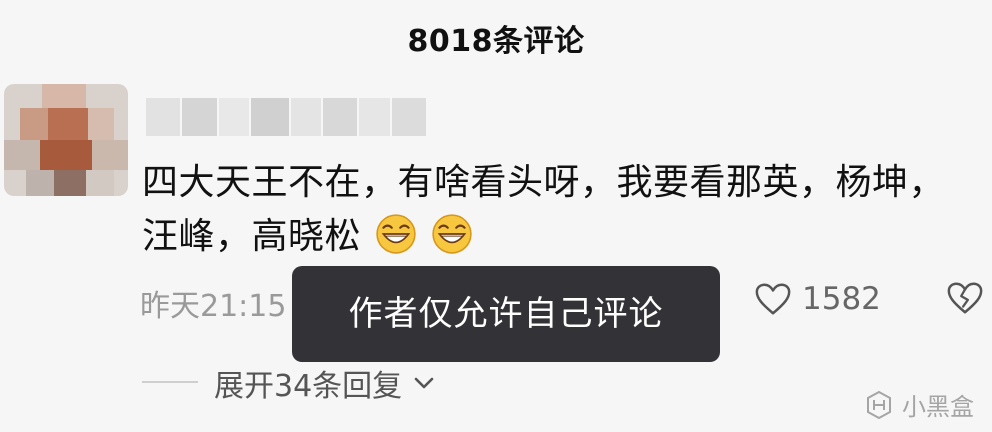  I want to click on heart-outline-icon, so click(773, 299).